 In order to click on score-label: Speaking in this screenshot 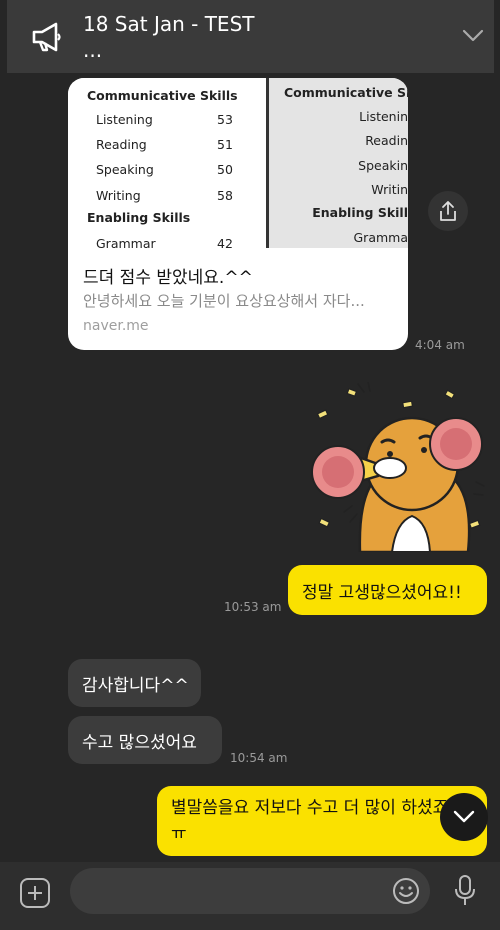, I will do `click(125, 169)`.